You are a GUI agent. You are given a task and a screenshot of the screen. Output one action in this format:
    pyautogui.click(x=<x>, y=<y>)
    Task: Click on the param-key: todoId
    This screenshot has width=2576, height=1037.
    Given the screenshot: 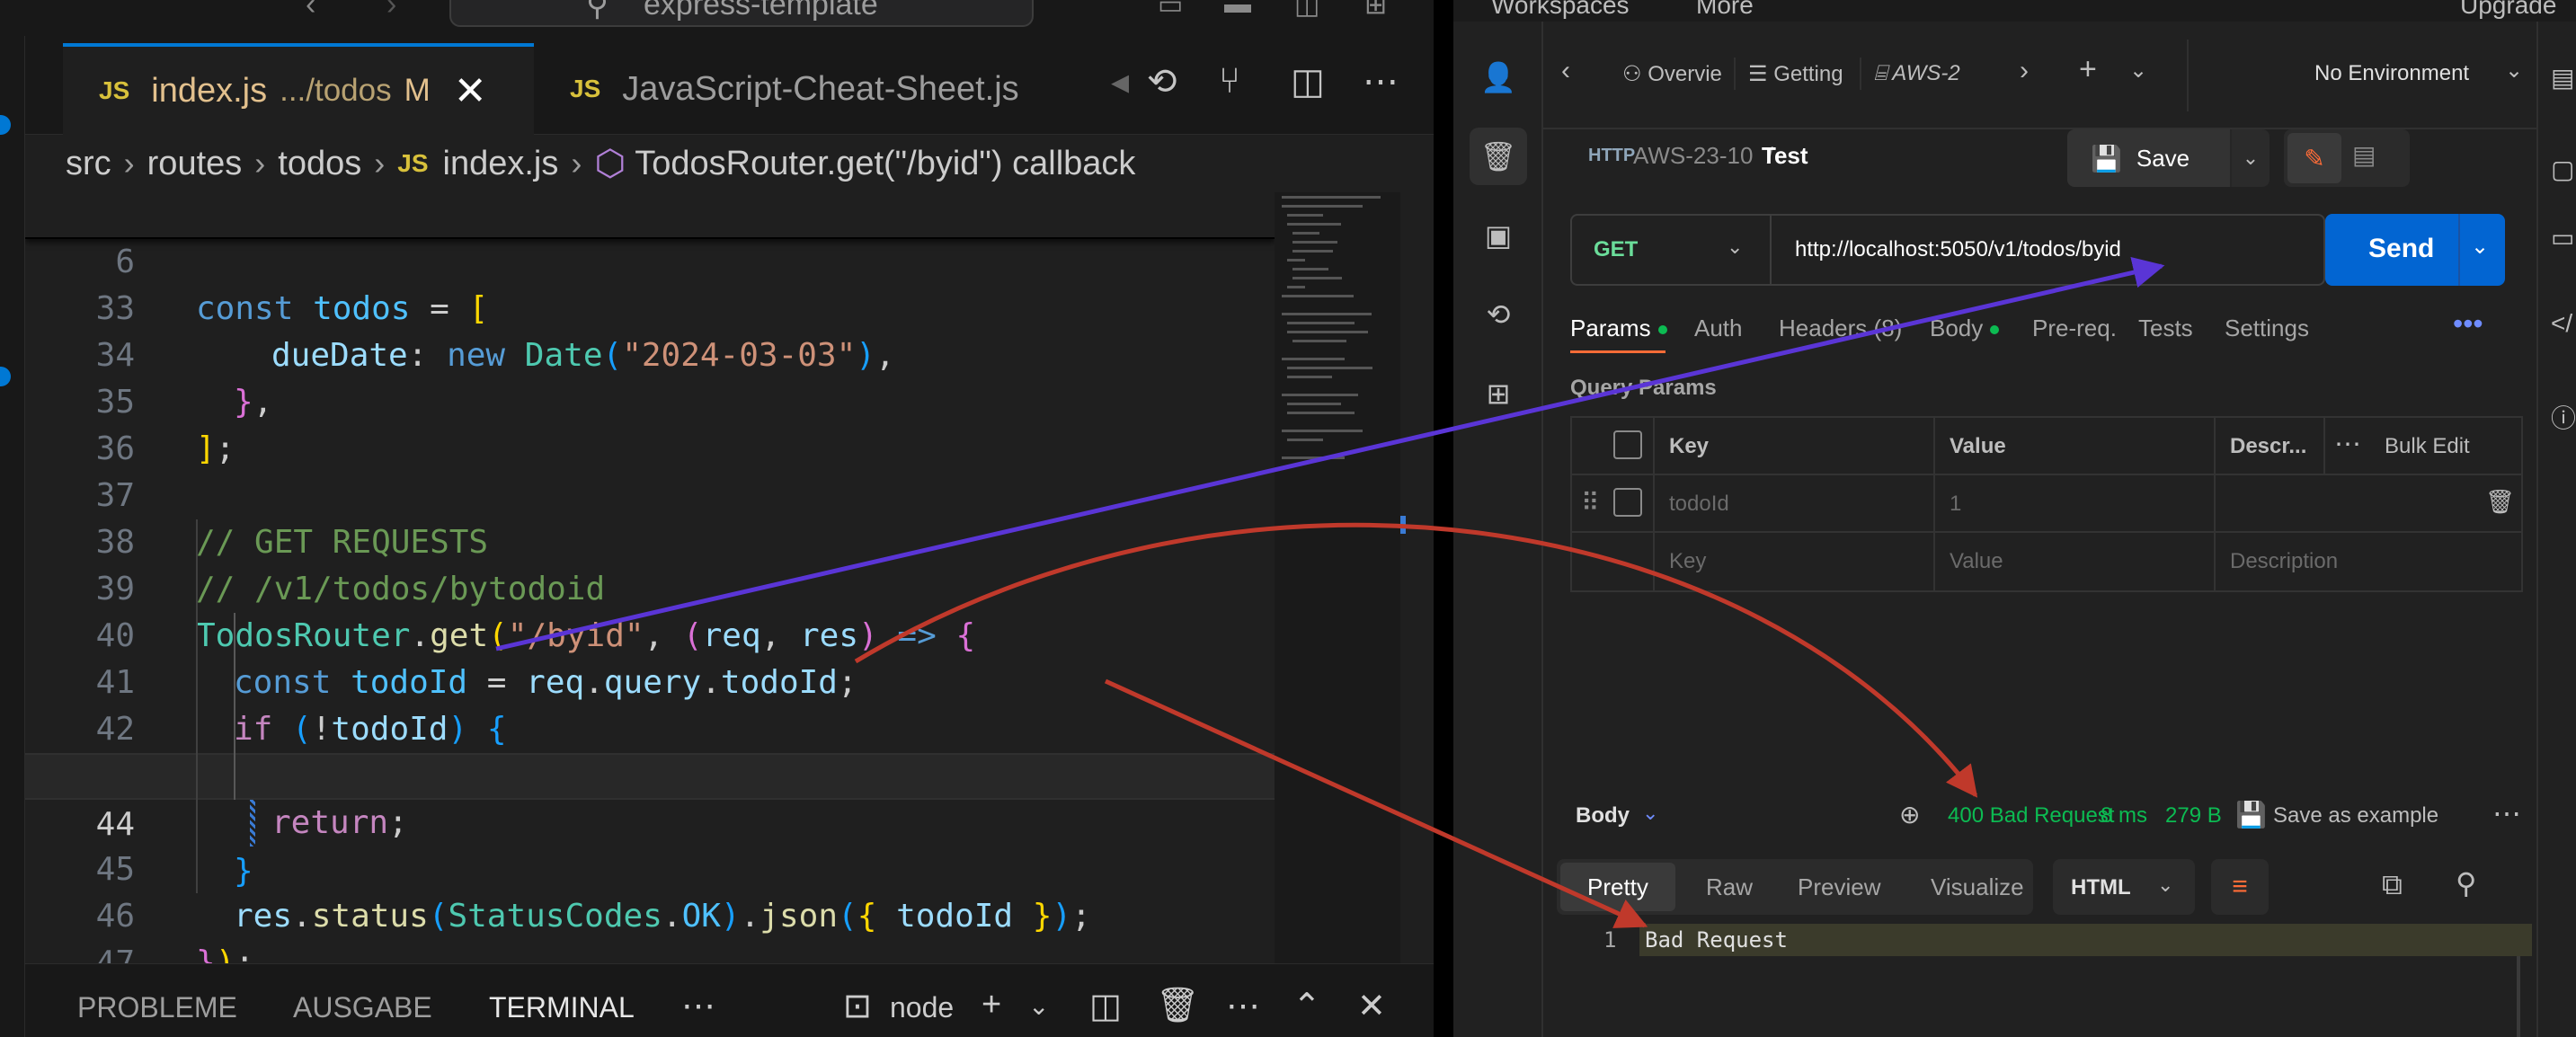 What is the action you would take?
    pyautogui.click(x=1699, y=505)
    